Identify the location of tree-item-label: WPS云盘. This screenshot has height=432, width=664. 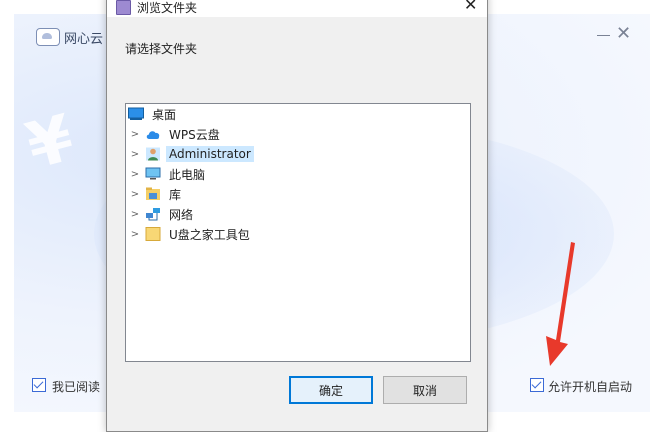
(194, 134).